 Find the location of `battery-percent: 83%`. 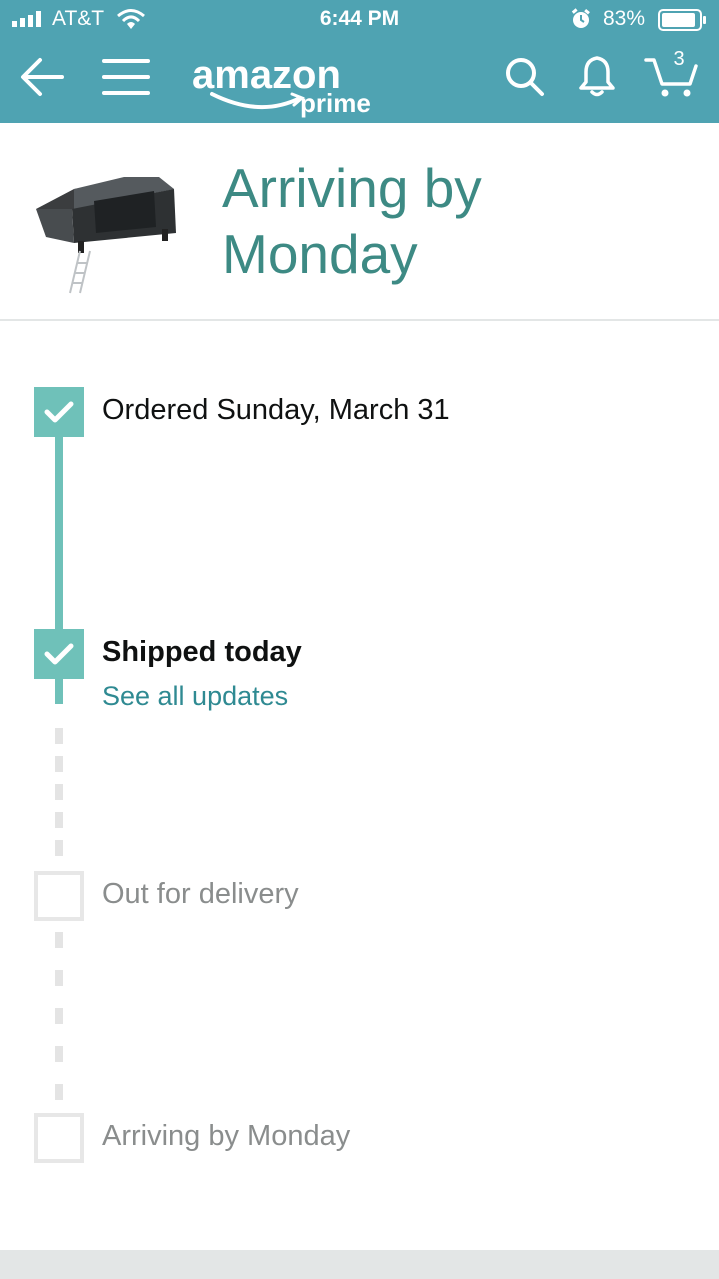

battery-percent: 83% is located at coordinates (624, 18).